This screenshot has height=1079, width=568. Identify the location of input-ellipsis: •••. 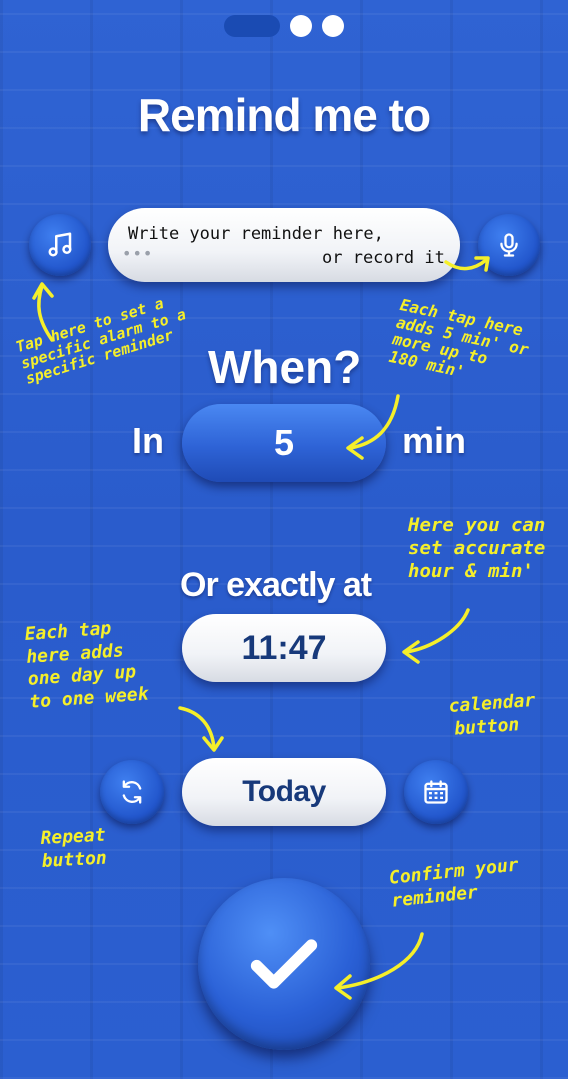
(138, 253).